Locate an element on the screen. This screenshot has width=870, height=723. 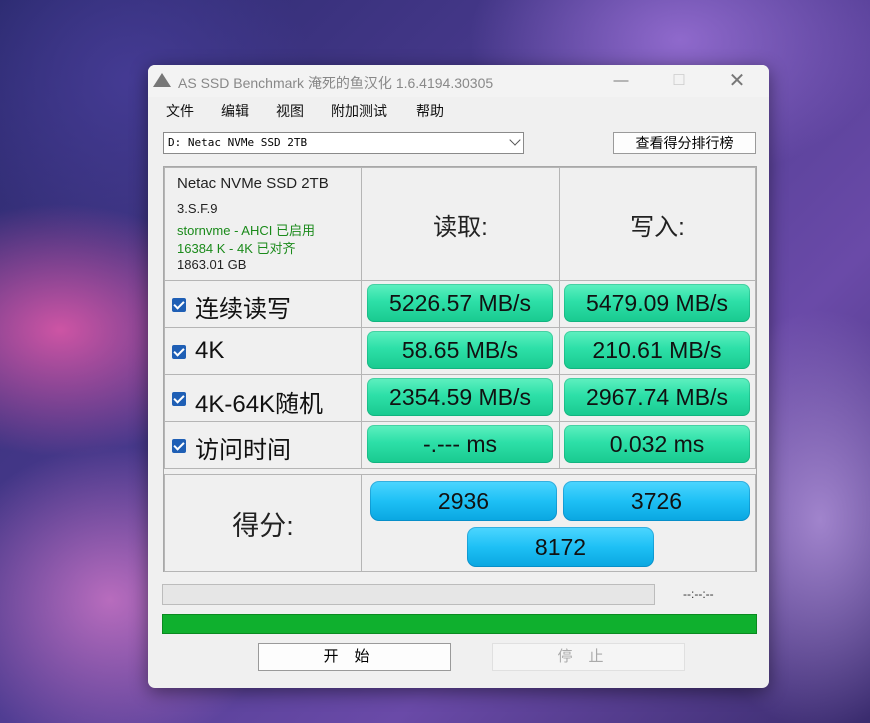
write-result-4k64: 2967.74 MB/s is located at coordinates (657, 397).